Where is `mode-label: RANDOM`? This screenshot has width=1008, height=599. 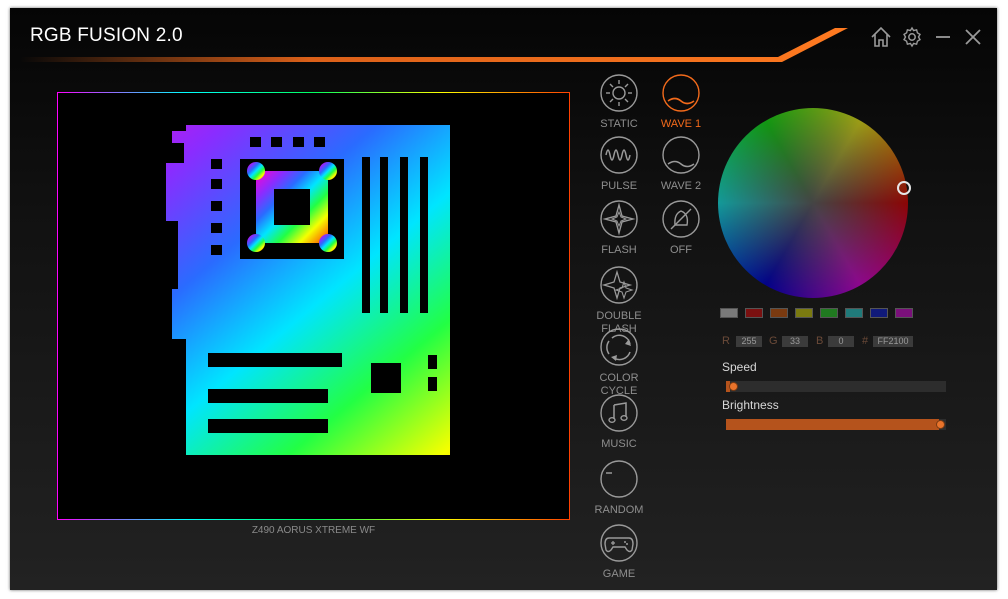 mode-label: RANDOM is located at coordinates (619, 510).